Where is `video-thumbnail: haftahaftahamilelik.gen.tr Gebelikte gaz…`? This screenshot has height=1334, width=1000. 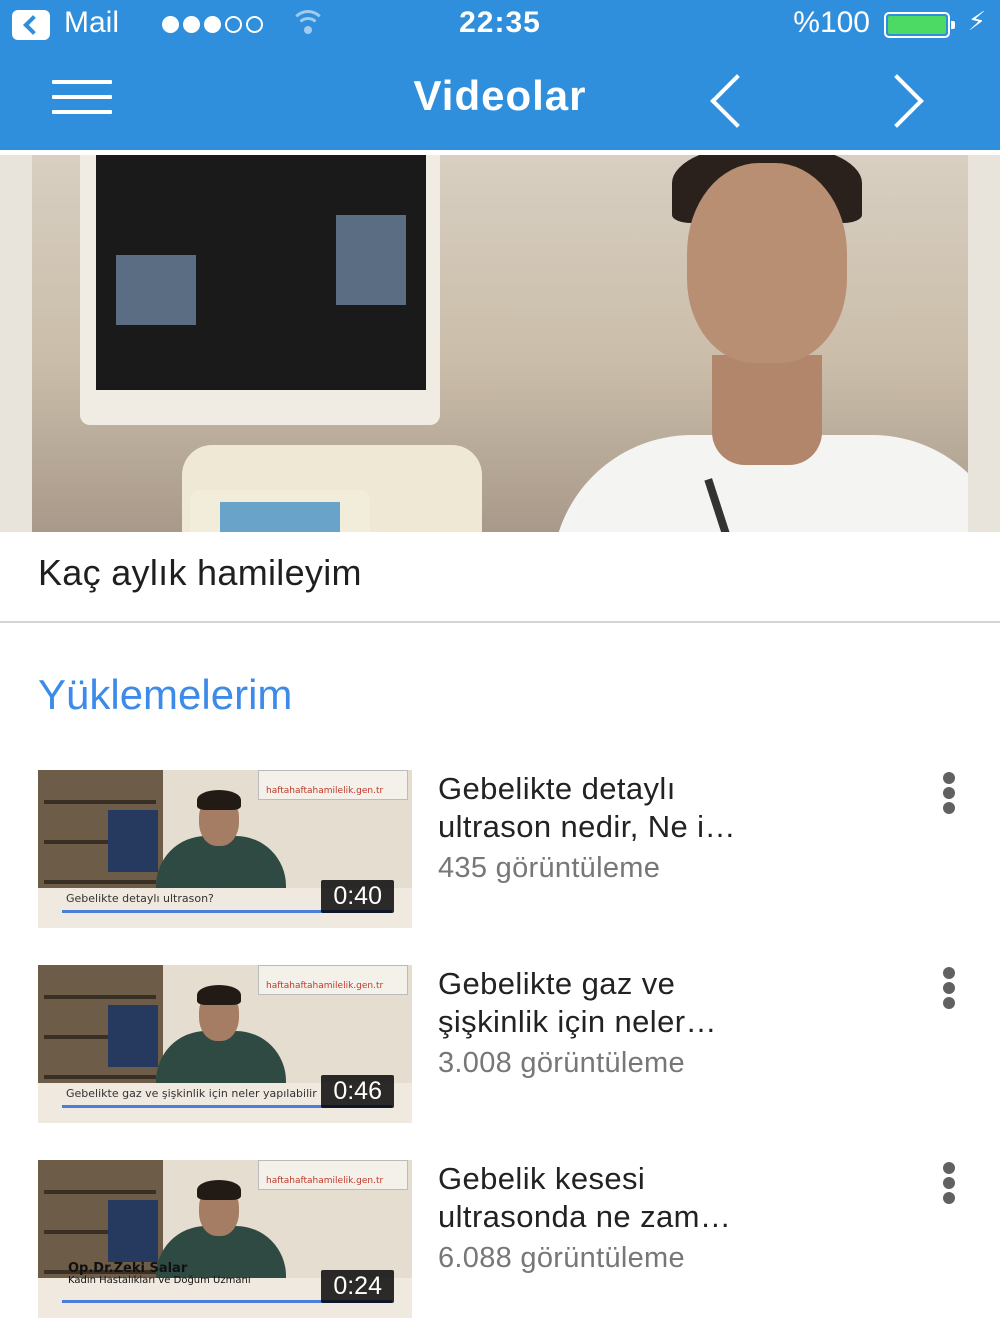
video-thumbnail: haftahaftahamilelik.gen.tr Gebelikte gaz… is located at coordinates (225, 1044).